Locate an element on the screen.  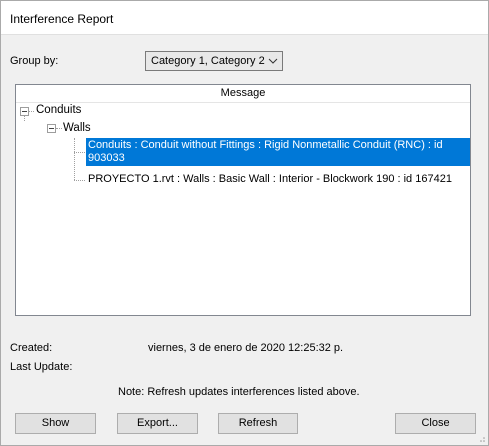
collapse-root-toggle is located at coordinates (24, 111).